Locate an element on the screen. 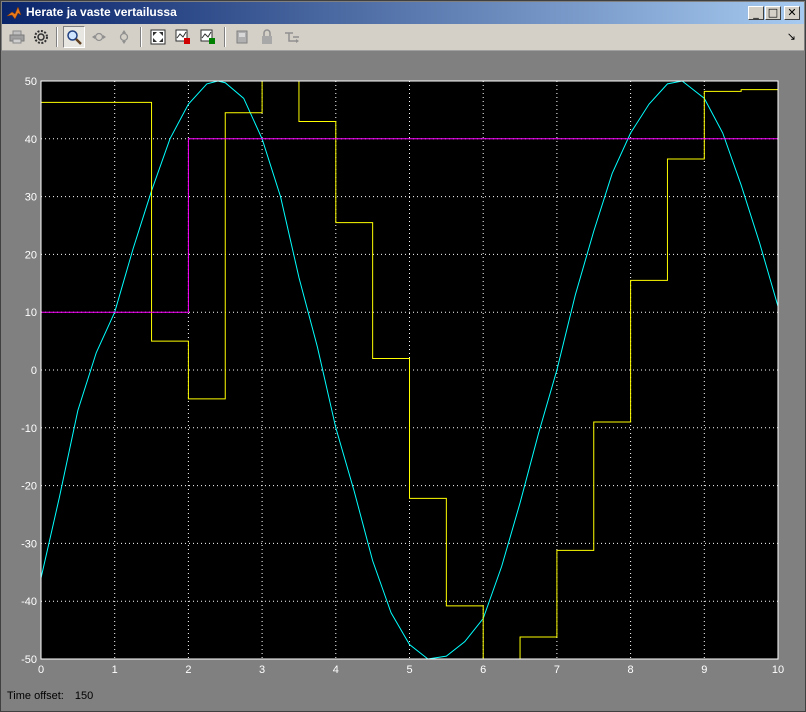 The image size is (806, 712). matlab-icon is located at coordinates (14, 13).